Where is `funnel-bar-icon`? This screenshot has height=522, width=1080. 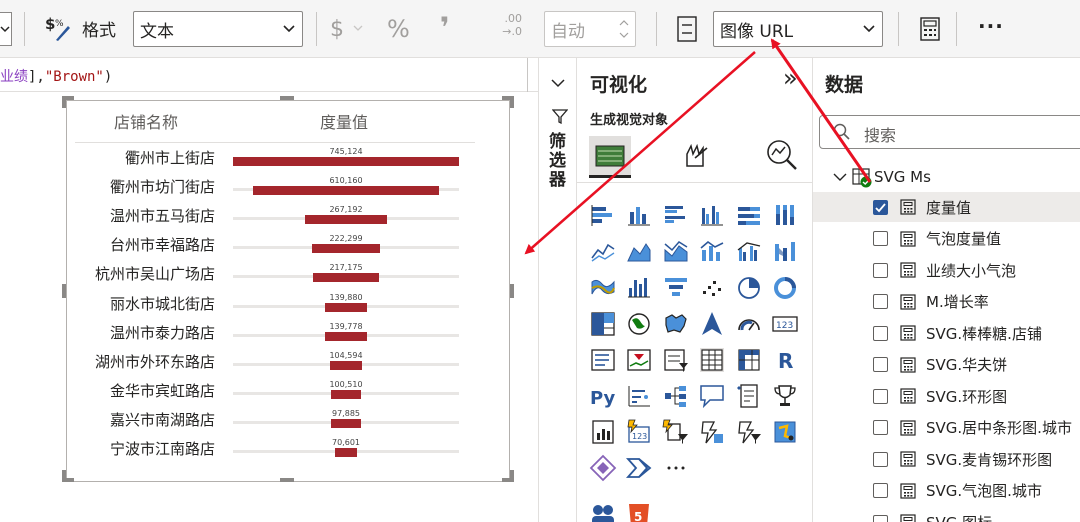
funnel-bar-icon is located at coordinates (639, 288).